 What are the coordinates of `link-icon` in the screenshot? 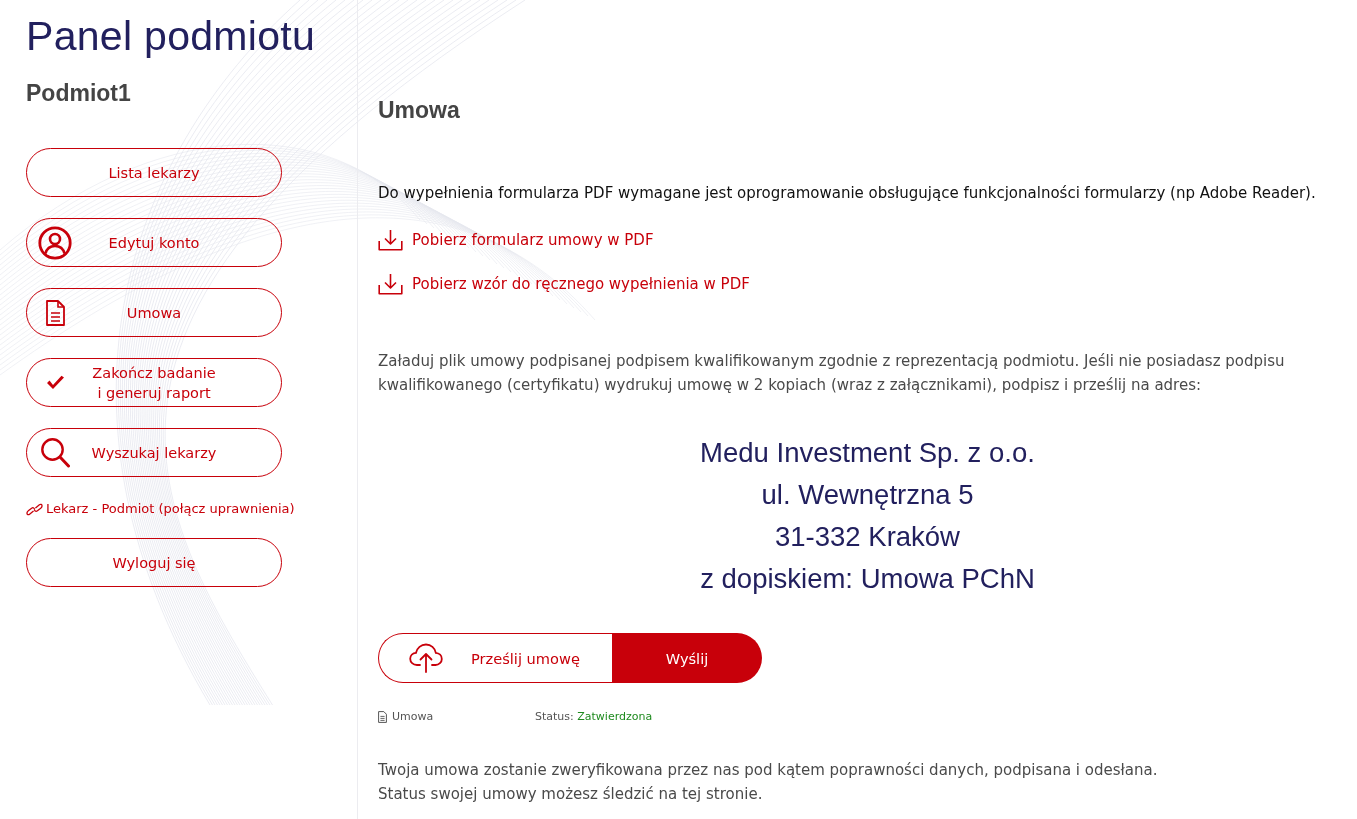 It's located at (34, 509).